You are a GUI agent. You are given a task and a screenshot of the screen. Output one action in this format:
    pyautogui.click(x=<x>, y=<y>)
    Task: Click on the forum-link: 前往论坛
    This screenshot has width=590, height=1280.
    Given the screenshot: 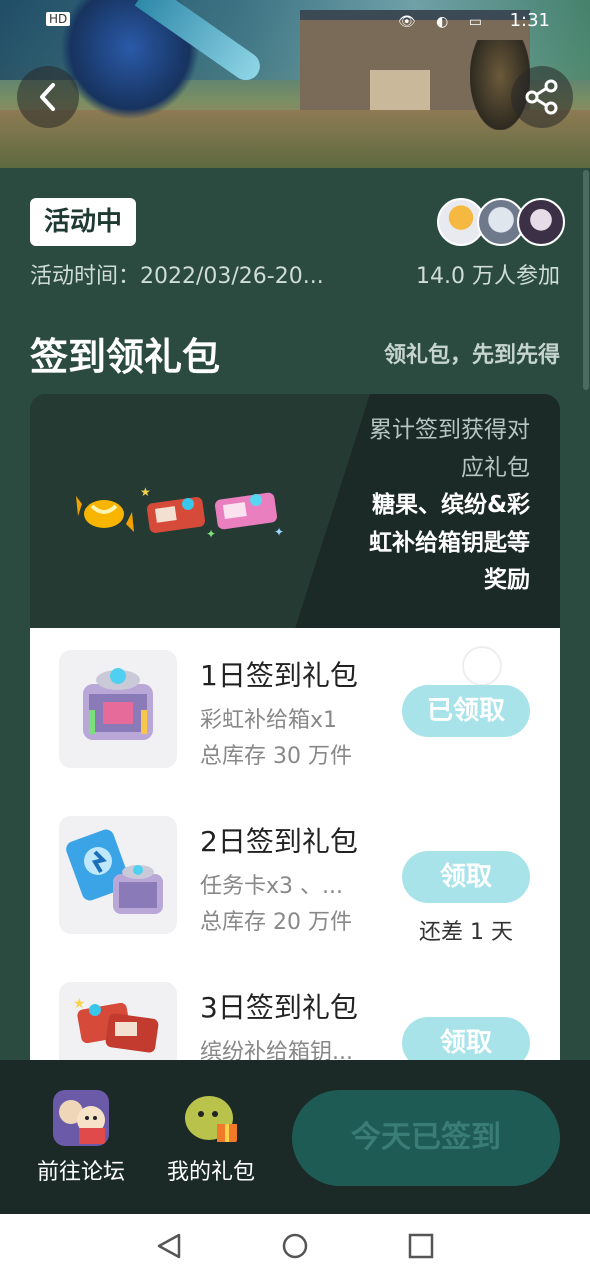 What is the action you would take?
    pyautogui.click(x=81, y=1138)
    